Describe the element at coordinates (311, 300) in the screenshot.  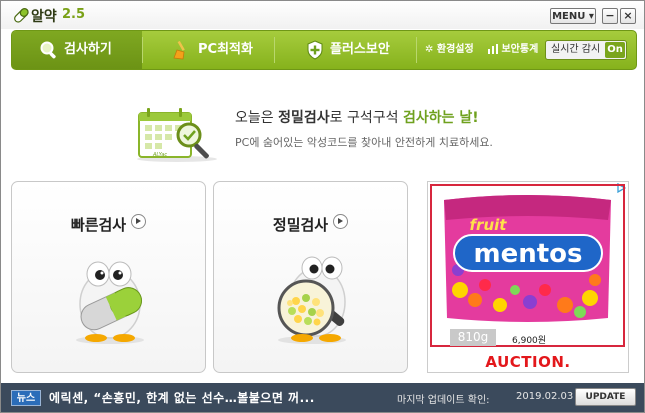
I see `mascot-magnifier-icon` at that location.